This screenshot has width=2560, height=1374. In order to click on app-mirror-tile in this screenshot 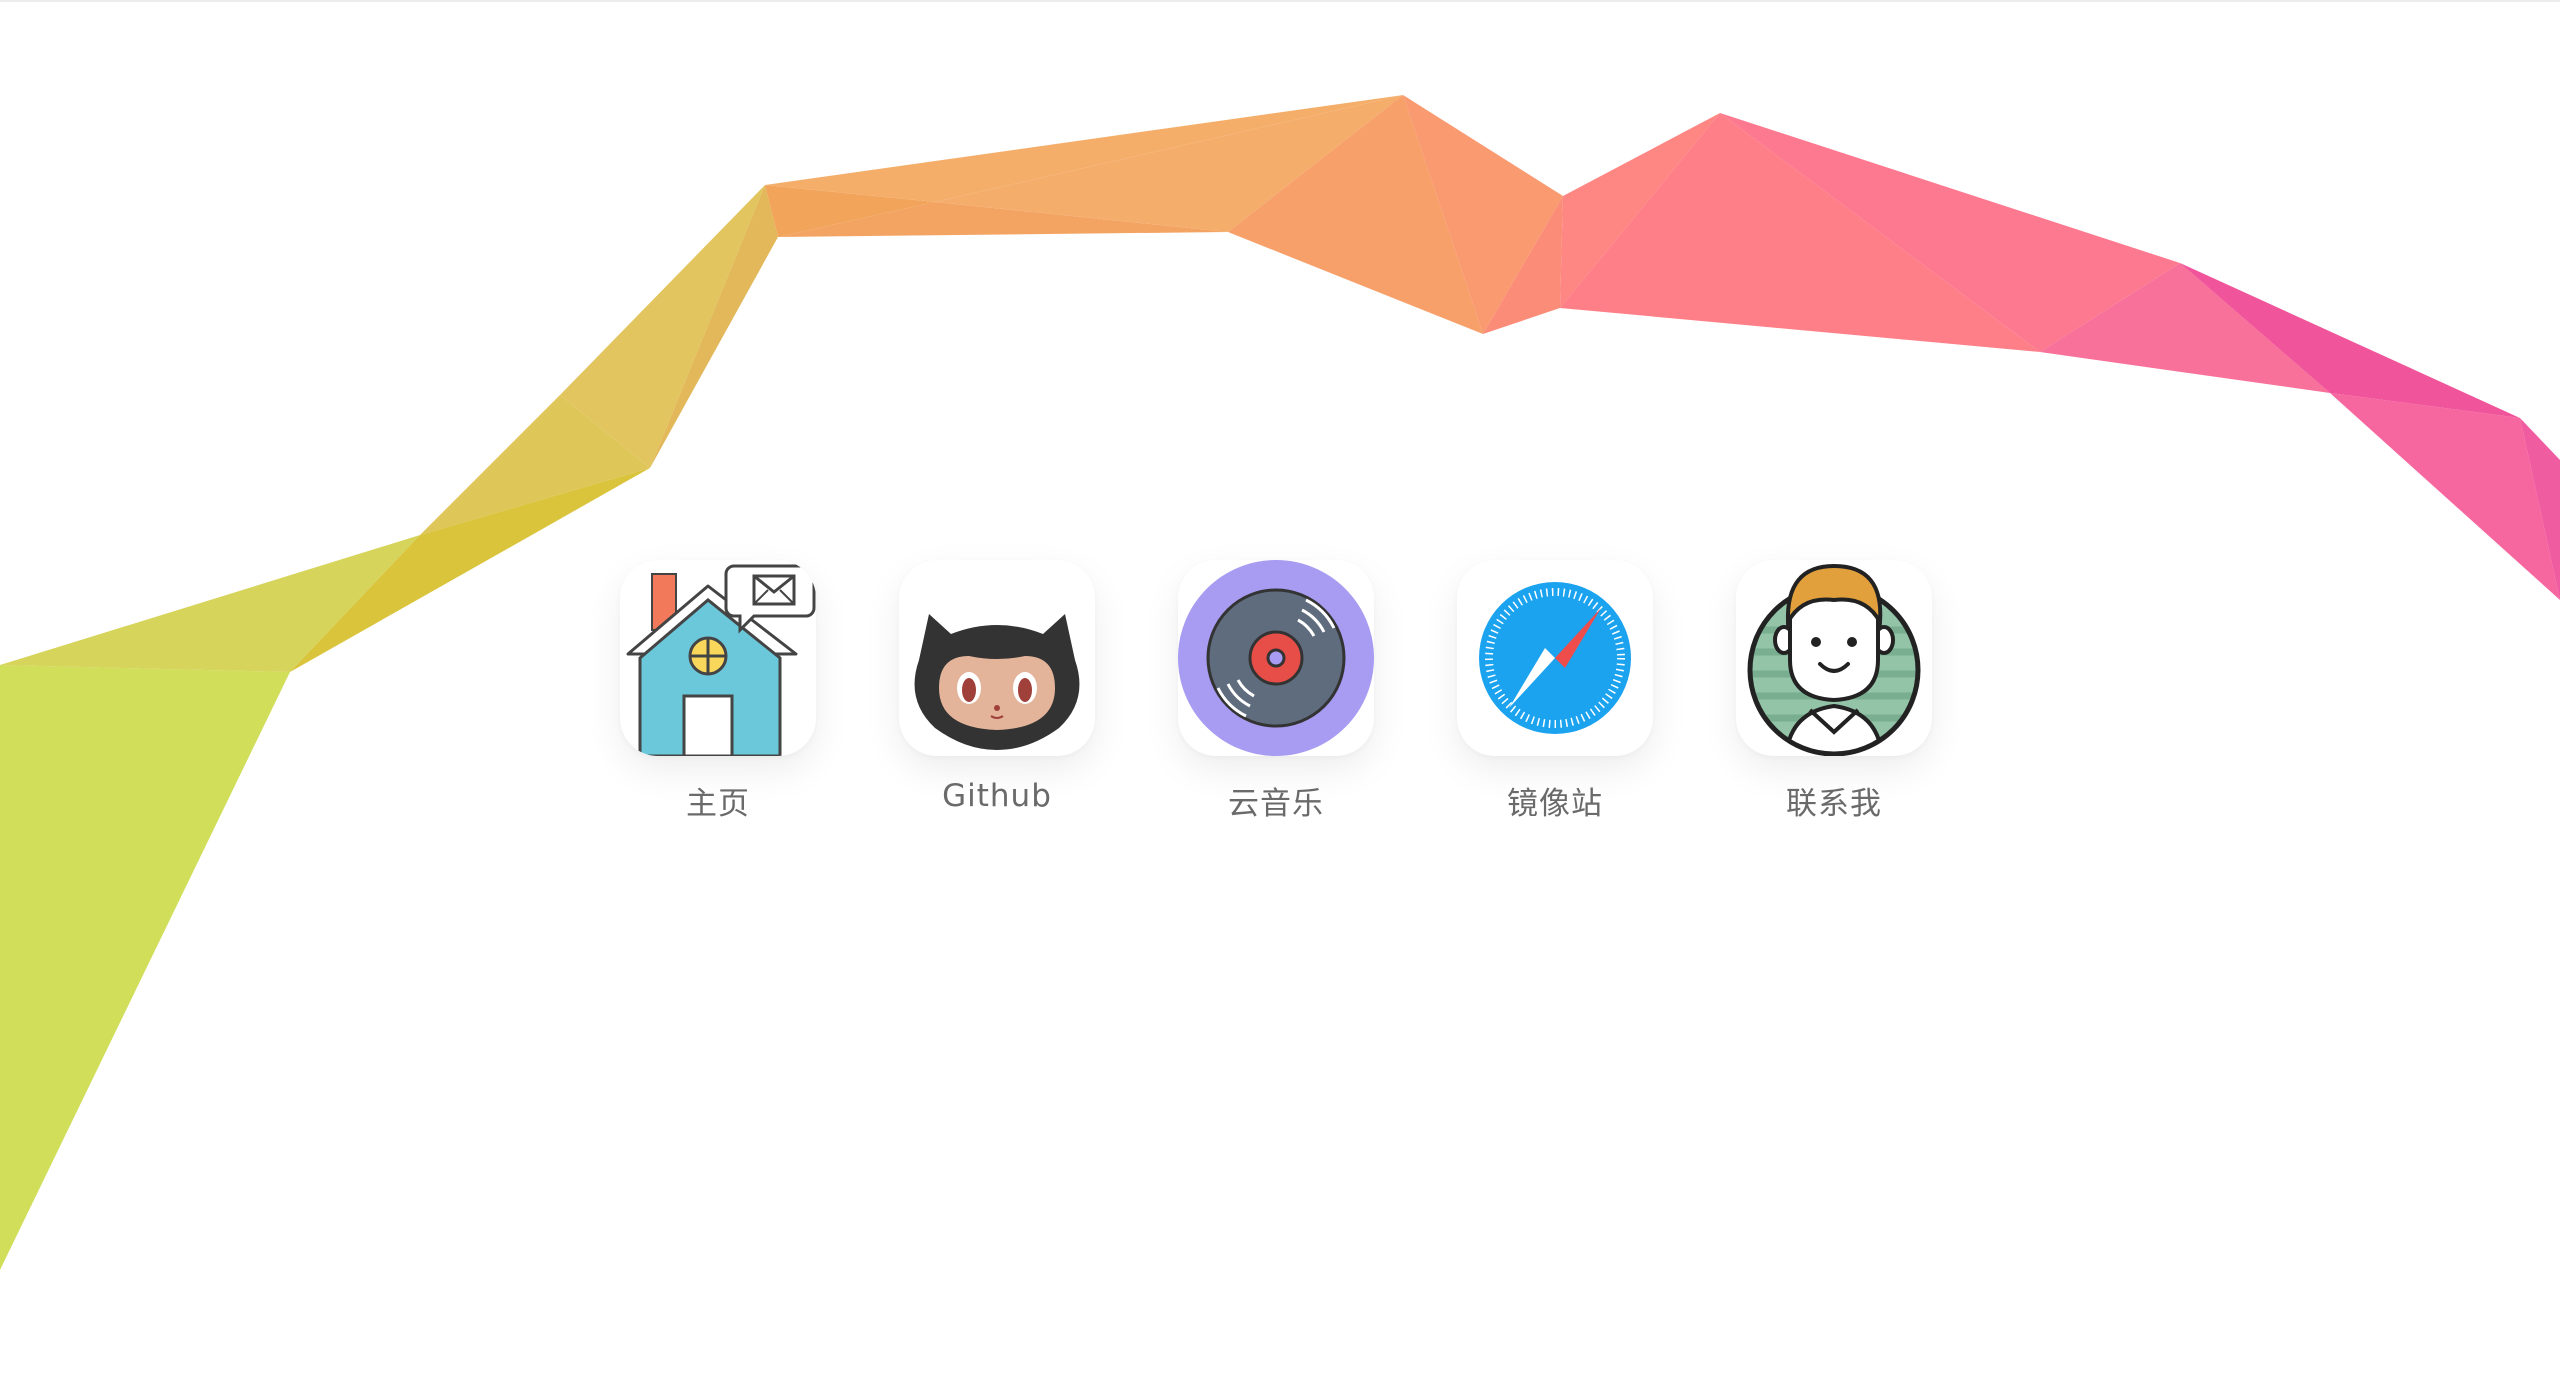, I will do `click(1555, 658)`.